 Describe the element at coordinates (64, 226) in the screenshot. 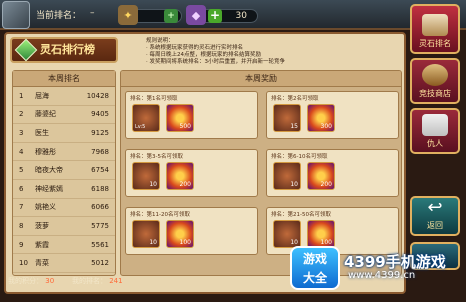

I see `ranking-row: 8 菠萝 5775` at that location.